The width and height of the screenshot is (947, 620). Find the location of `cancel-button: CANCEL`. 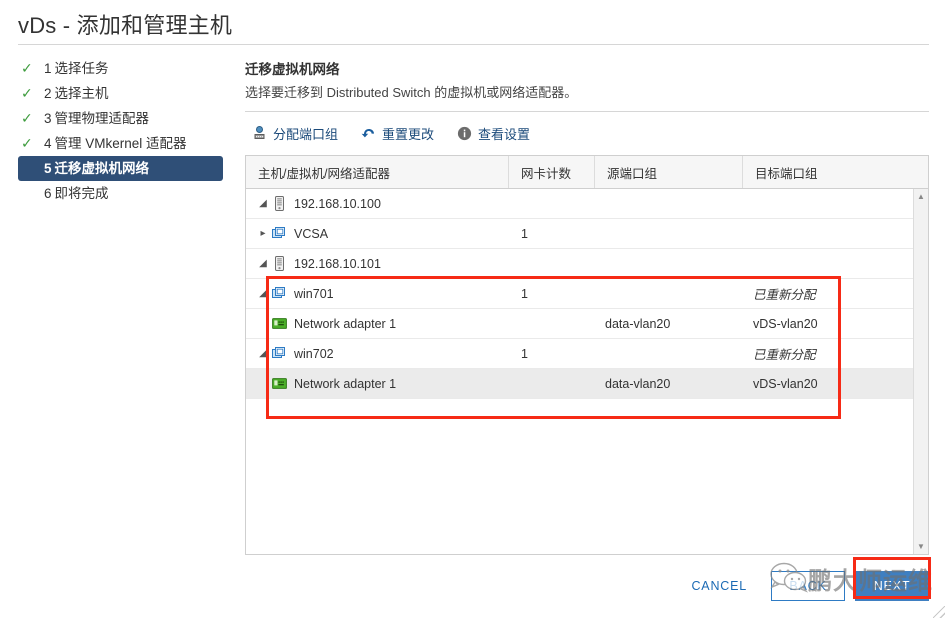

cancel-button: CANCEL is located at coordinates (719, 586).